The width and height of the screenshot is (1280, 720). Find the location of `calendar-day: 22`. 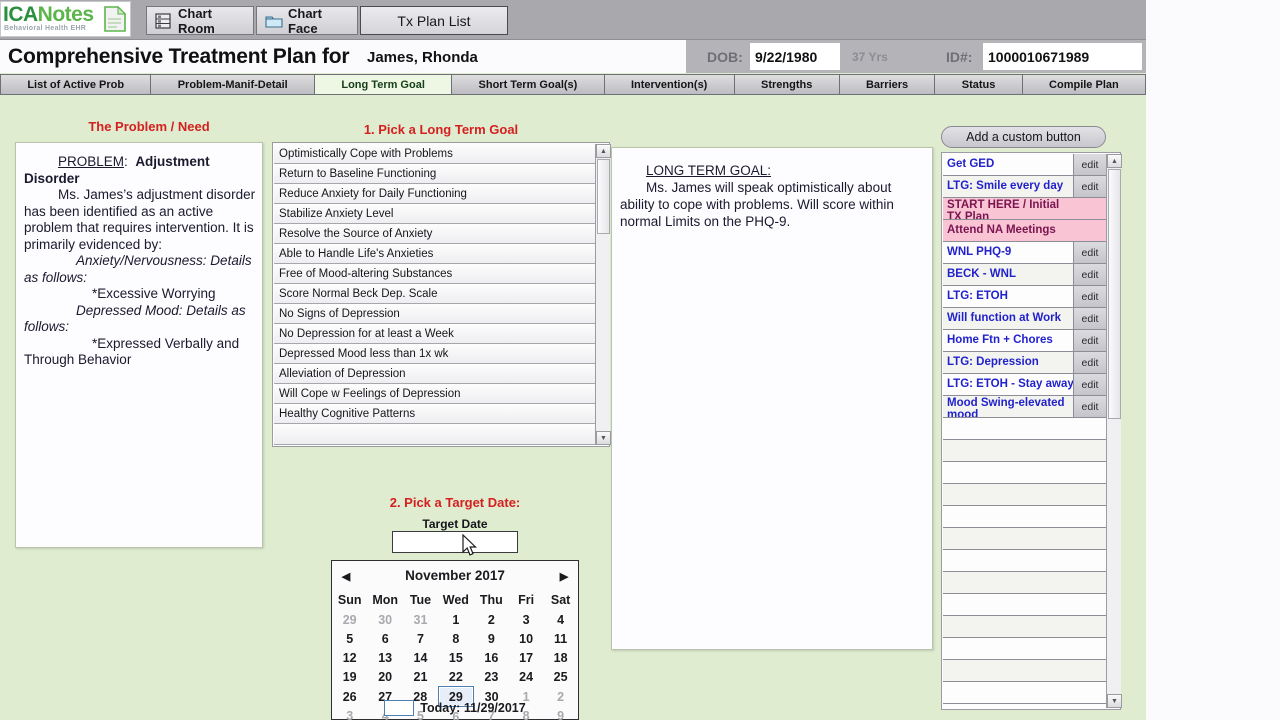

calendar-day: 22 is located at coordinates (456, 677).